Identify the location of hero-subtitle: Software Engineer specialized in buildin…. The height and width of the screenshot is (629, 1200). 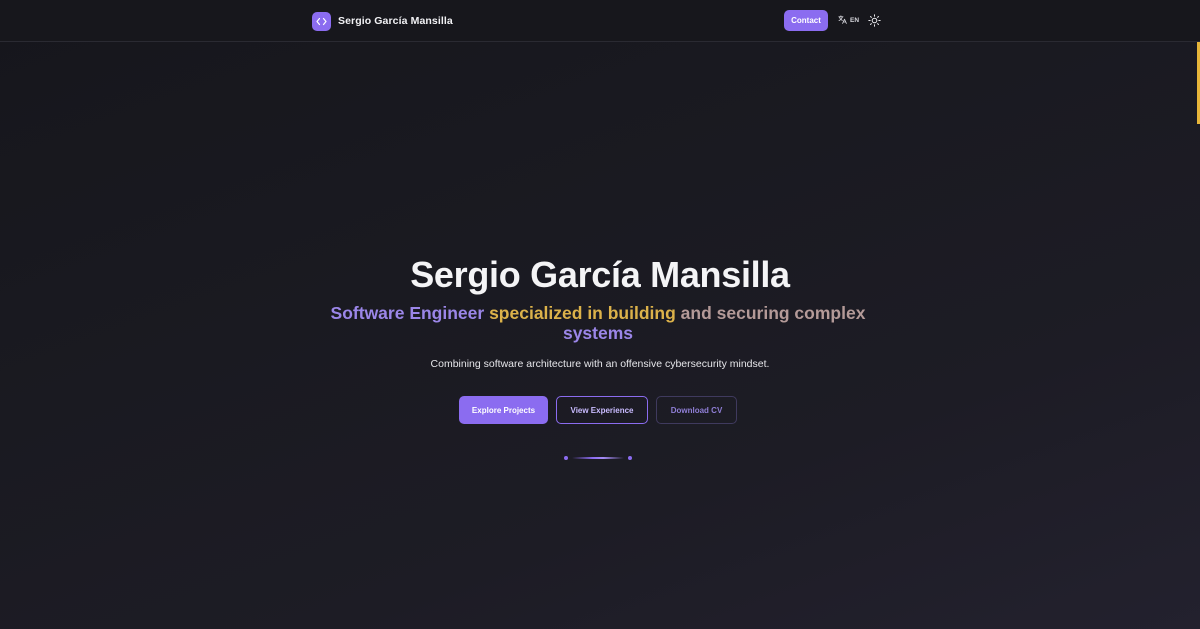
(598, 323).